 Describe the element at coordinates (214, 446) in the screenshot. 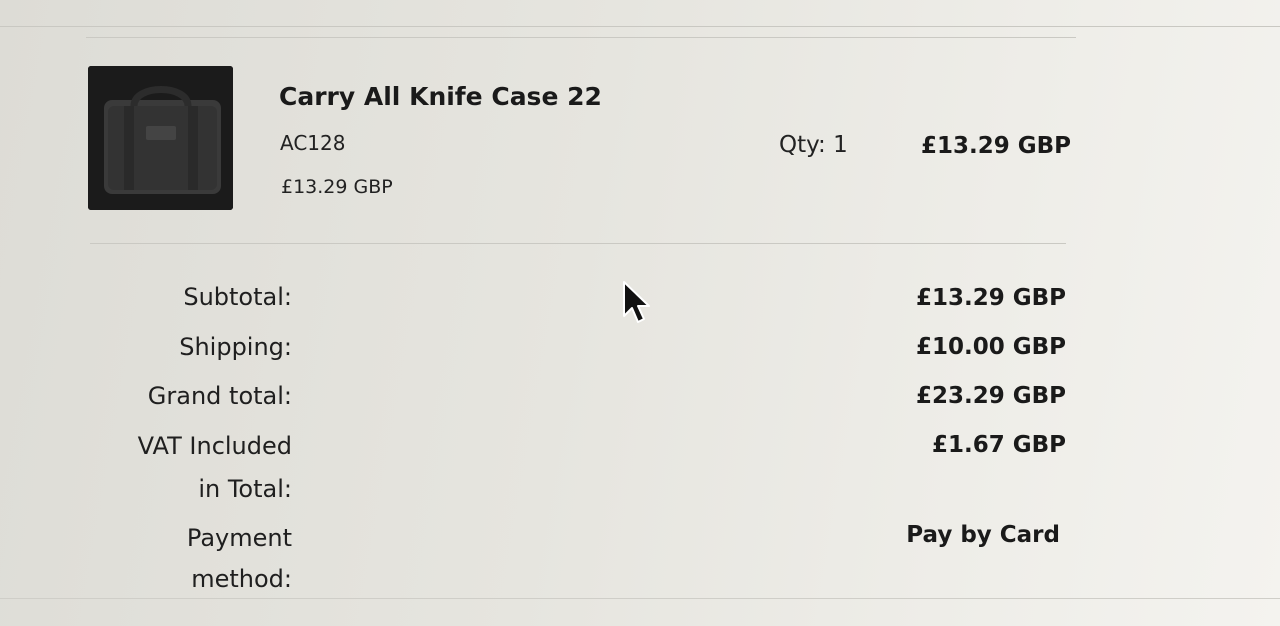

I see `vat-label-line1: VAT Included` at that location.